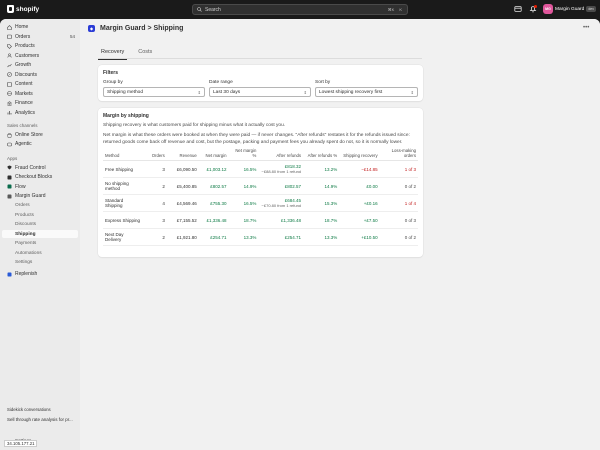 This screenshot has height=450, width=600. I want to click on cell-net-margin: £802.57, so click(213, 186).